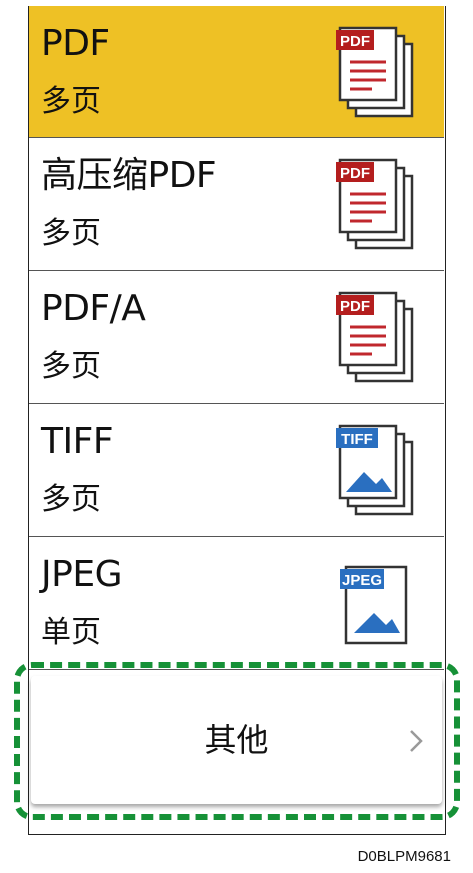  I want to click on page-mode-label: 单页, so click(71, 632).